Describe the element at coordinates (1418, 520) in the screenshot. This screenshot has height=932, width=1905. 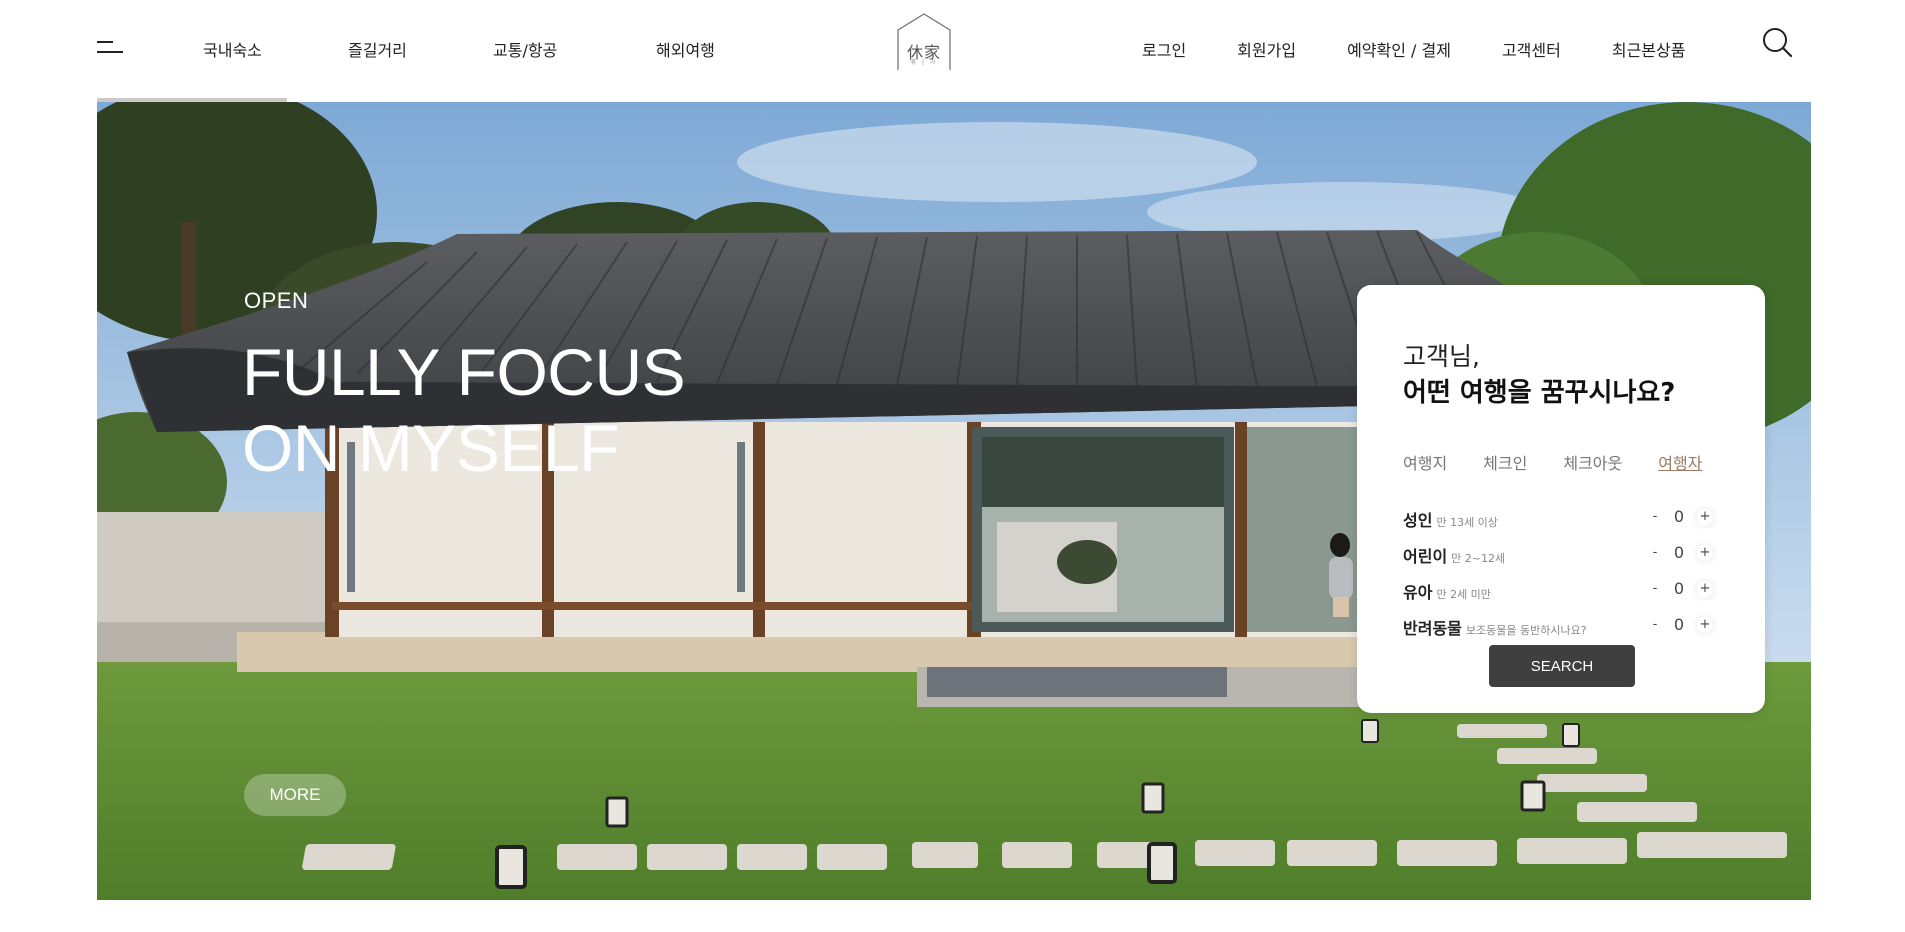
I see `guest-type: 성인` at that location.